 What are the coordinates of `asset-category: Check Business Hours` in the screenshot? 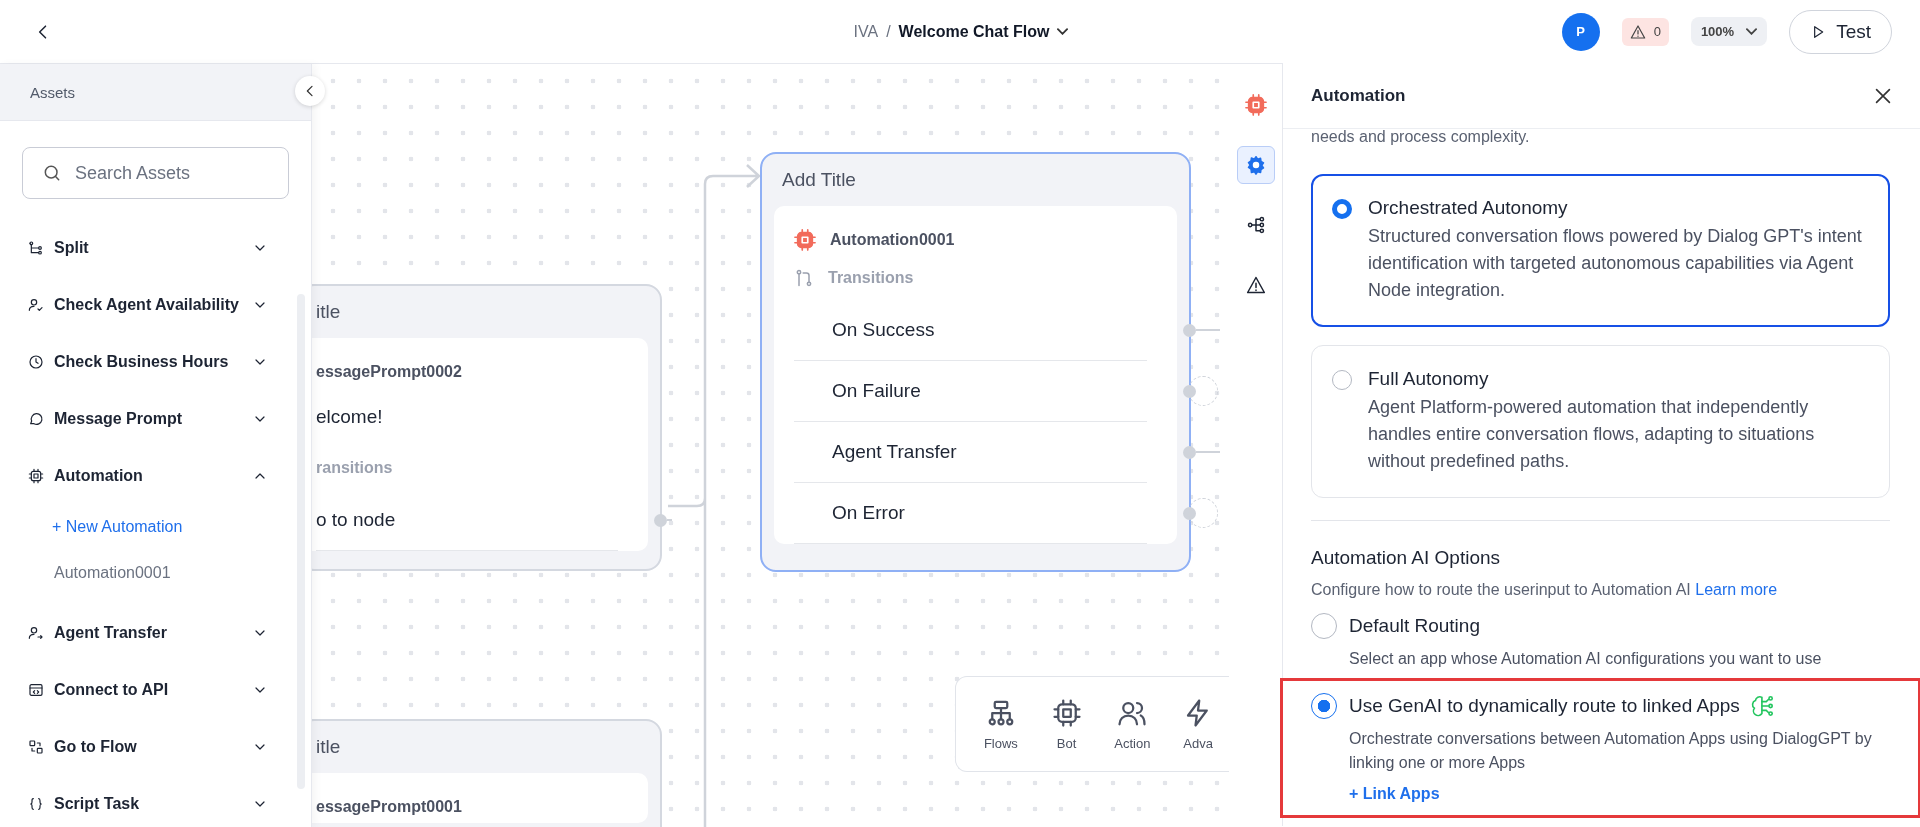 It's located at (168, 361).